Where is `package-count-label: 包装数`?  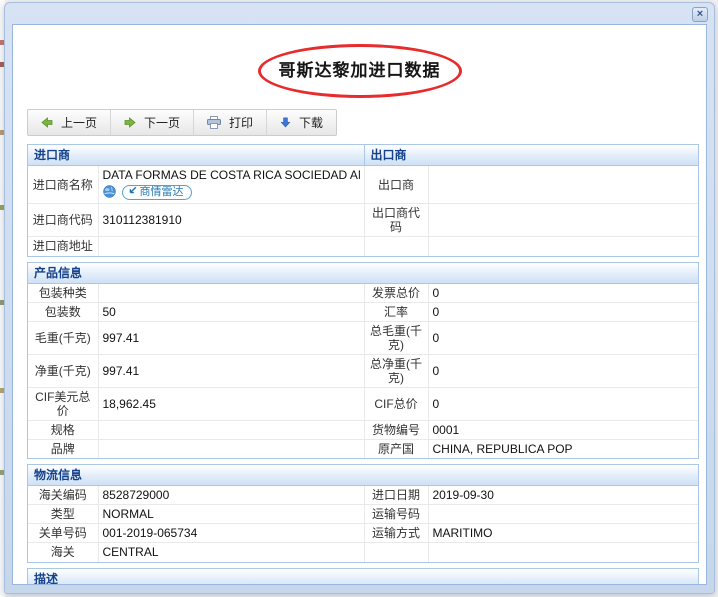
package-count-label: 包装数 is located at coordinates (63, 312).